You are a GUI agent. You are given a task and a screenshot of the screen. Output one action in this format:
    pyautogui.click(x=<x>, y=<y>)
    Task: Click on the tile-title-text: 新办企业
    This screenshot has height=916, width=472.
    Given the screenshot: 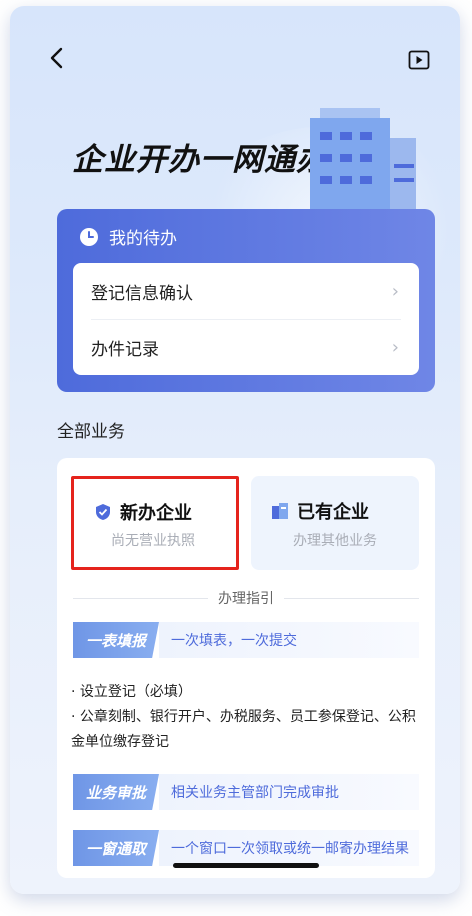 What is the action you would take?
    pyautogui.click(x=156, y=513)
    